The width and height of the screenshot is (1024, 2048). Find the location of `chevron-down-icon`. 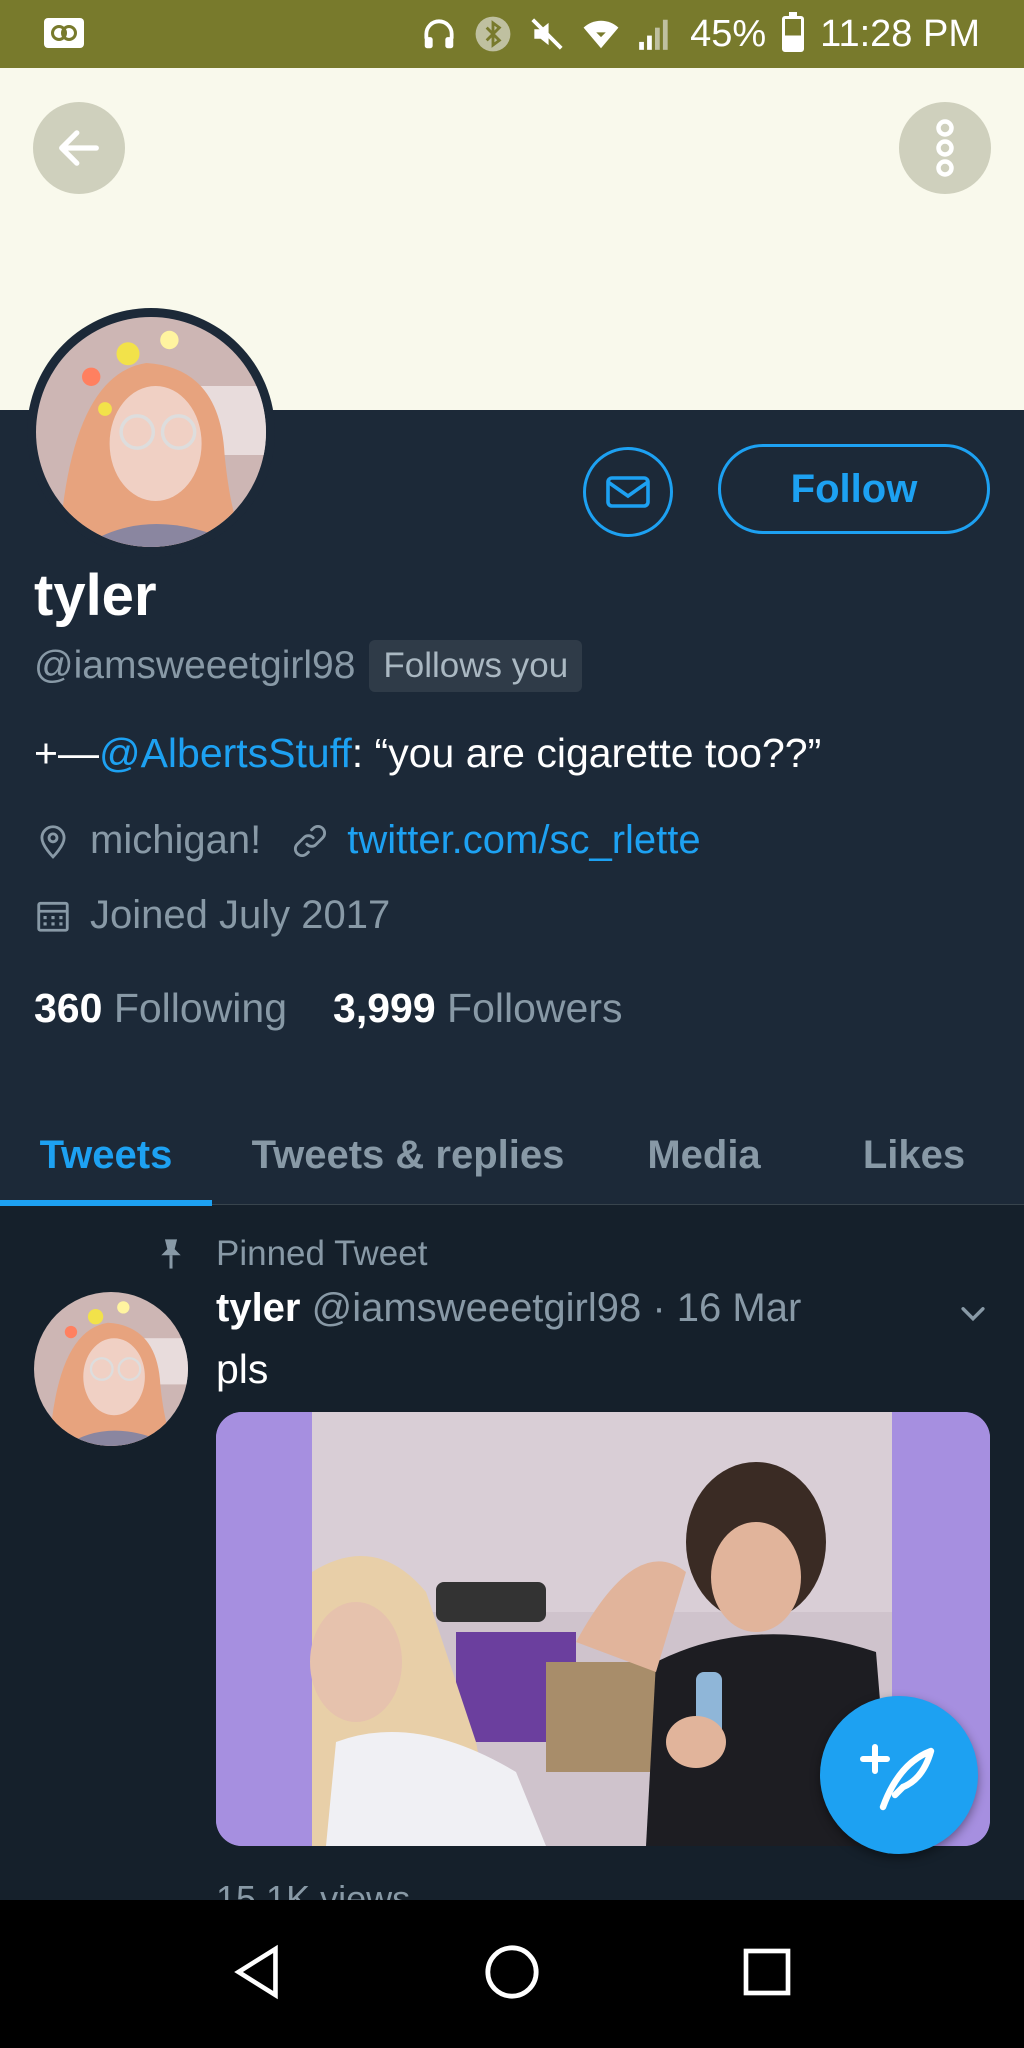

chevron-down-icon is located at coordinates (973, 1314).